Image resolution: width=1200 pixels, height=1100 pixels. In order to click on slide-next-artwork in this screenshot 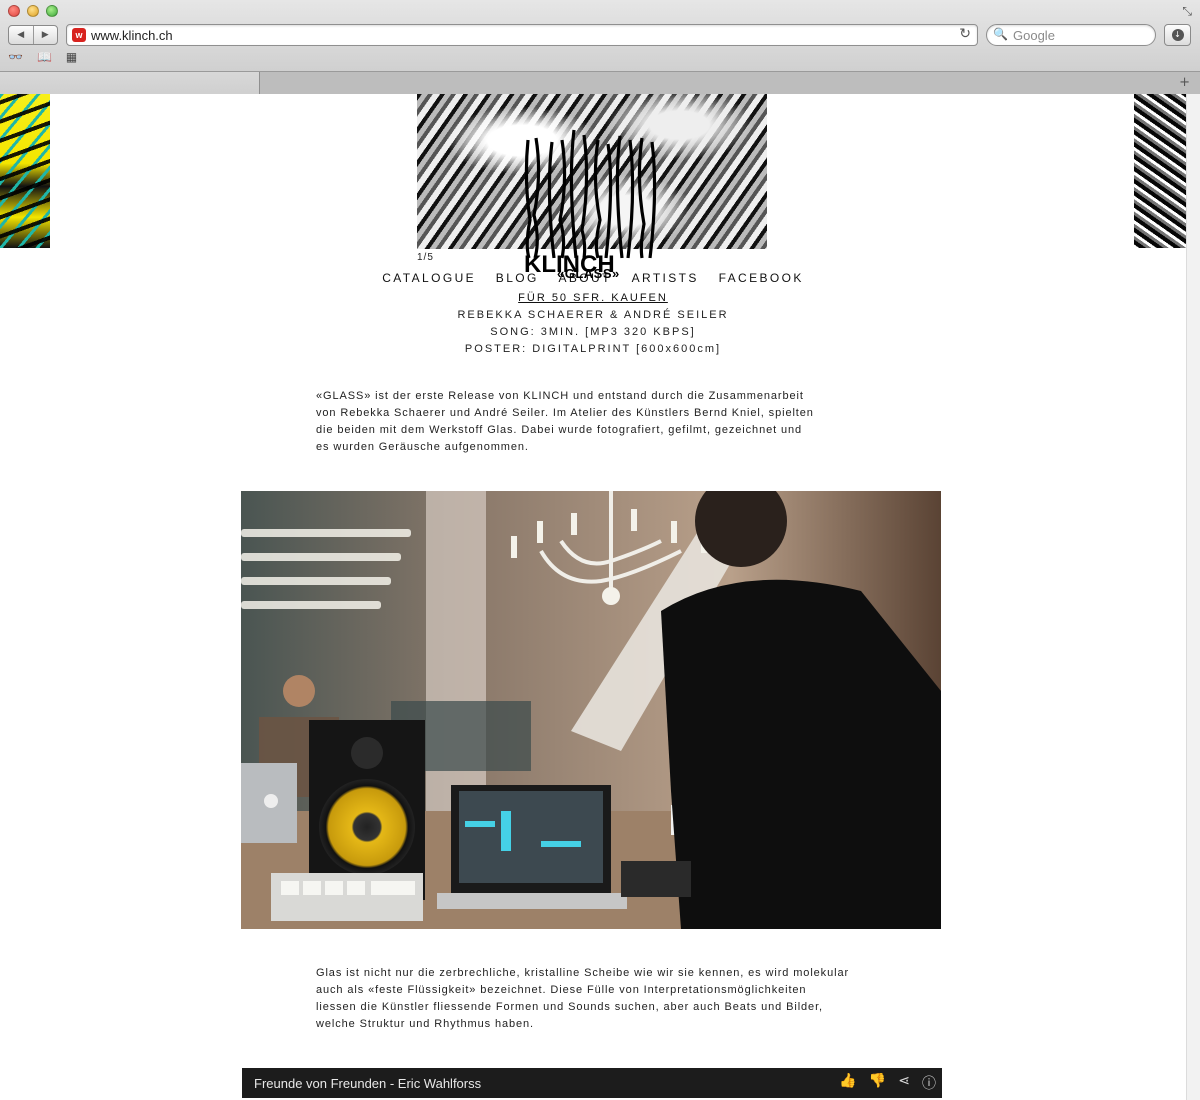, I will do `click(1160, 171)`.